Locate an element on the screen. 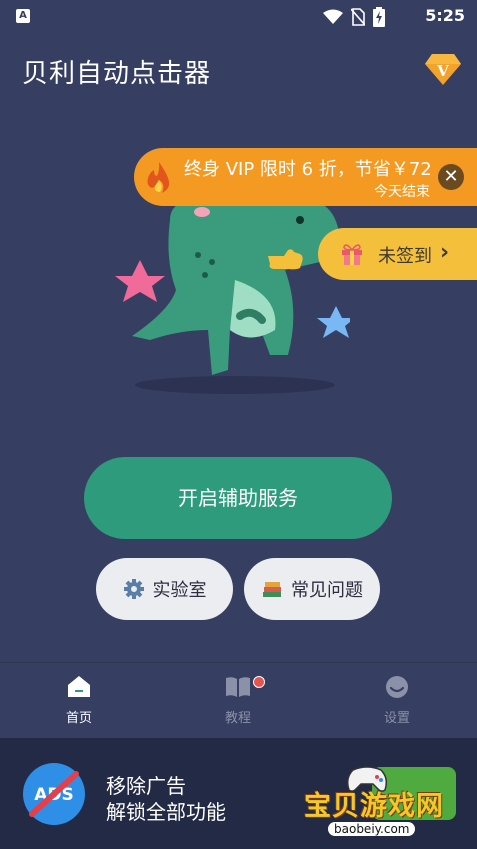 This screenshot has height=849, width=477. lab-button: 实验室 is located at coordinates (164, 589).